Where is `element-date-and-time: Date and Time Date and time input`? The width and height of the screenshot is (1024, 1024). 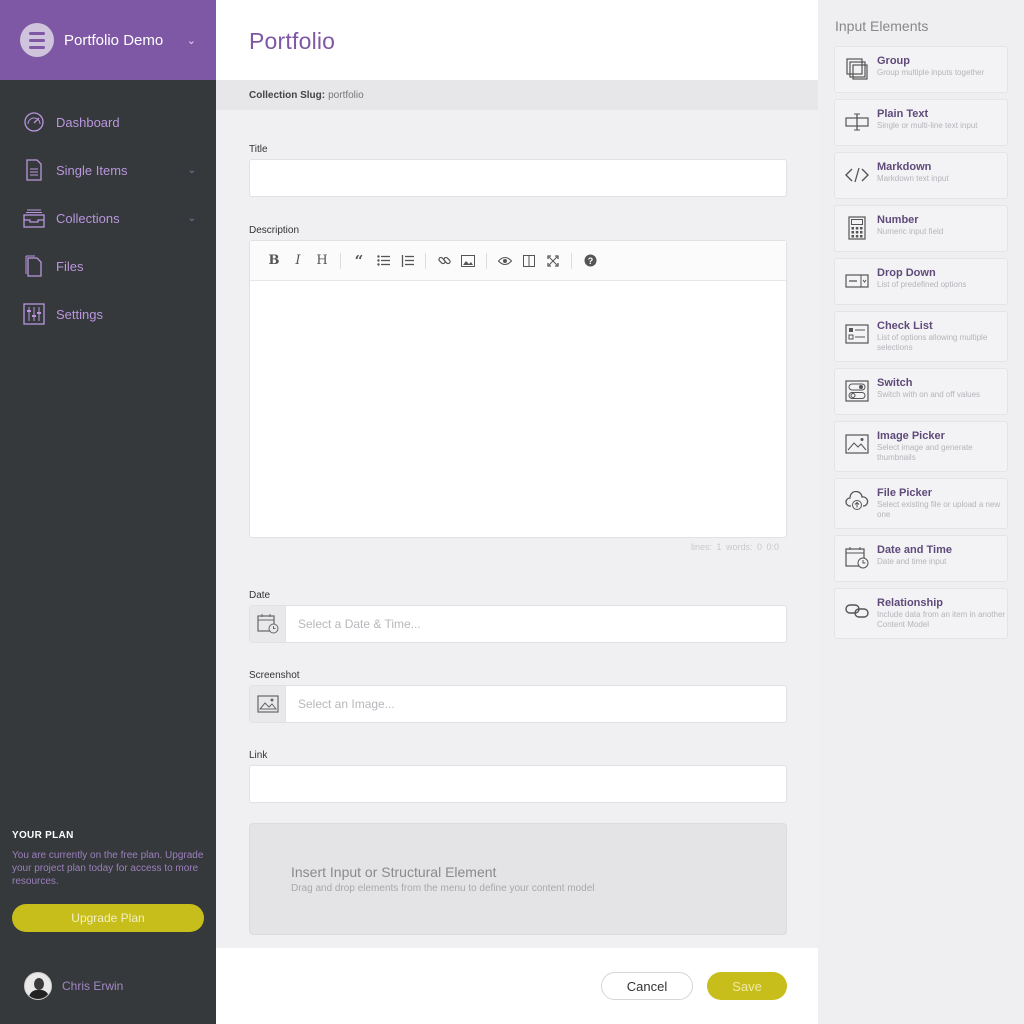
element-date-and-time: Date and Time Date and time input is located at coordinates (921, 558).